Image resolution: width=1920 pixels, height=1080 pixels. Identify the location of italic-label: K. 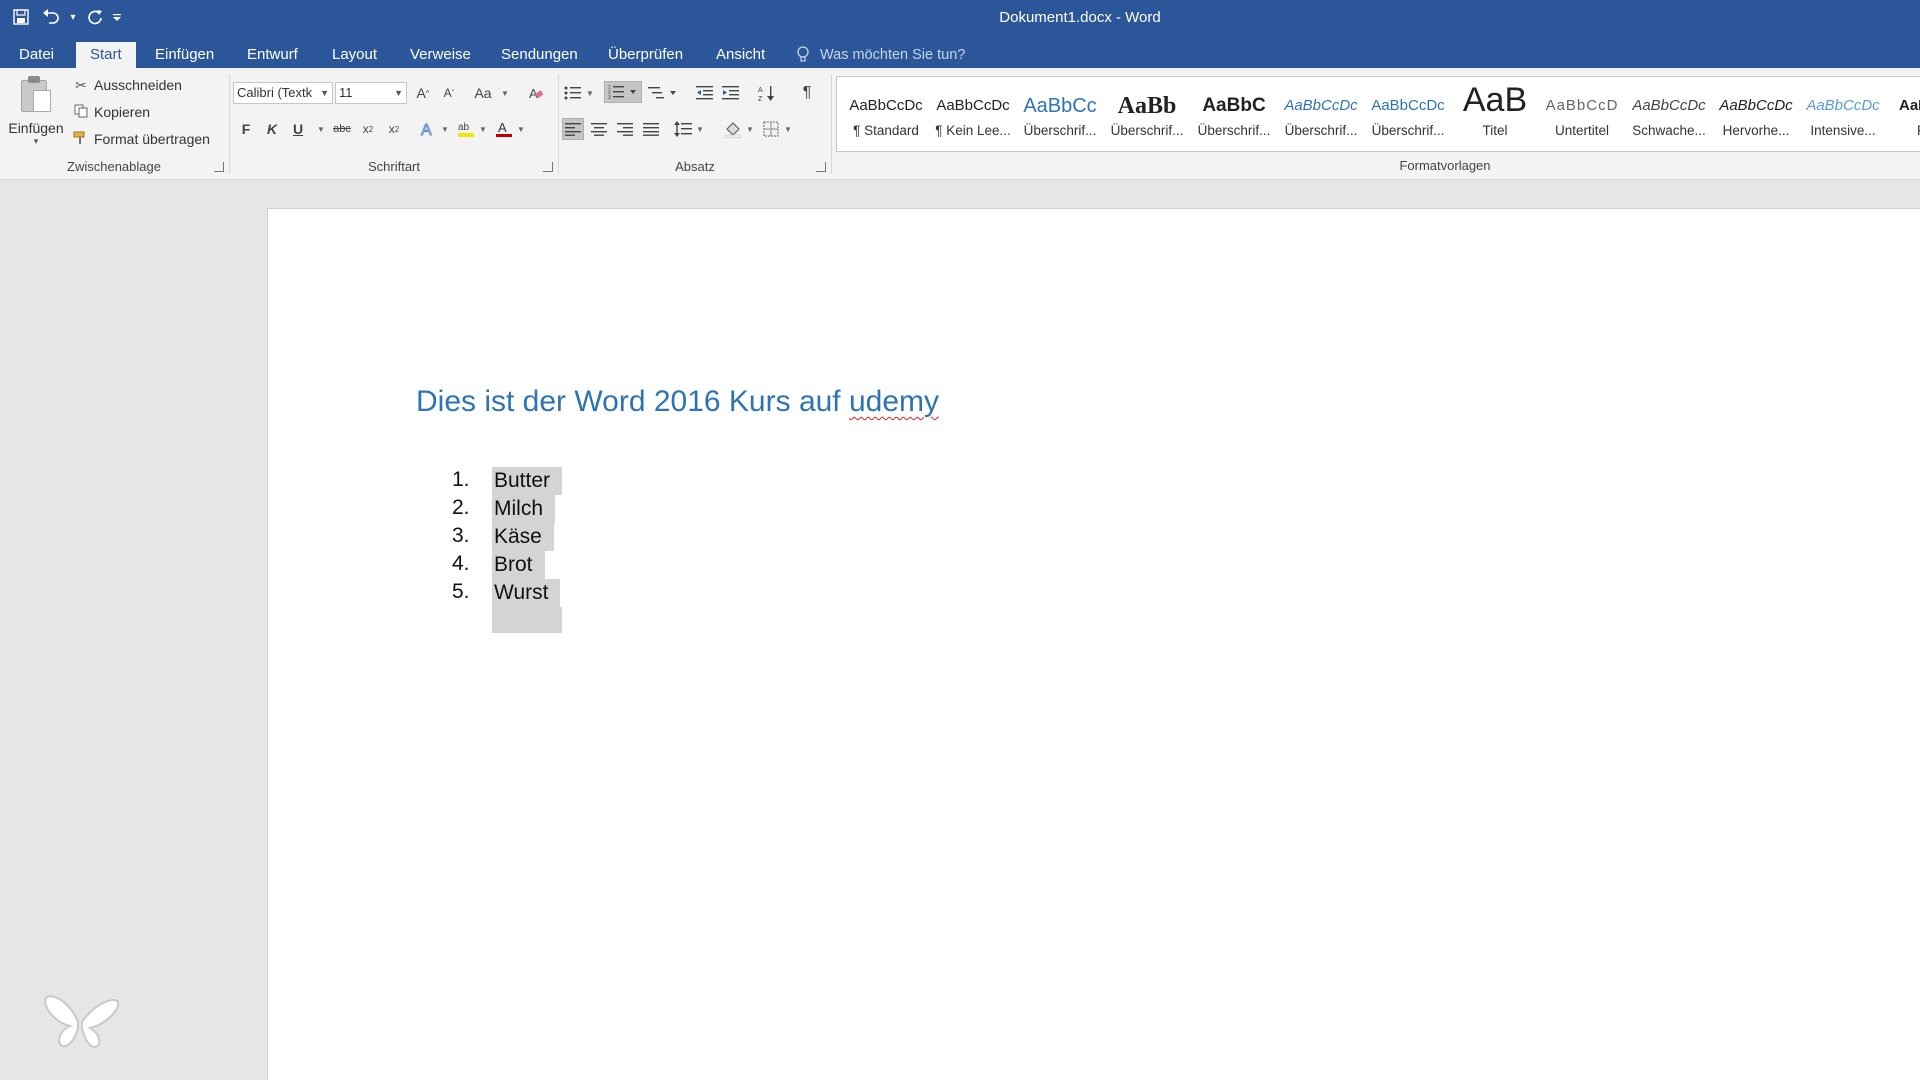
(272, 129).